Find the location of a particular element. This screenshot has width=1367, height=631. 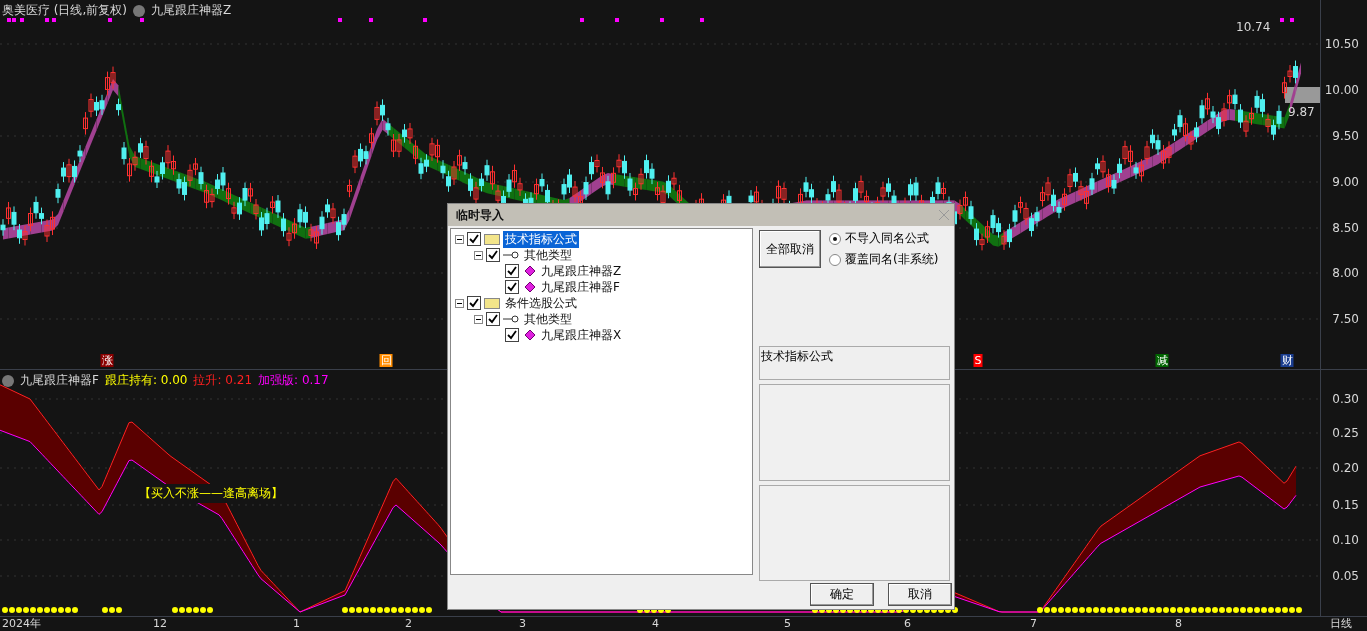

axis-label: 9.00 is located at coordinates (1345, 182).